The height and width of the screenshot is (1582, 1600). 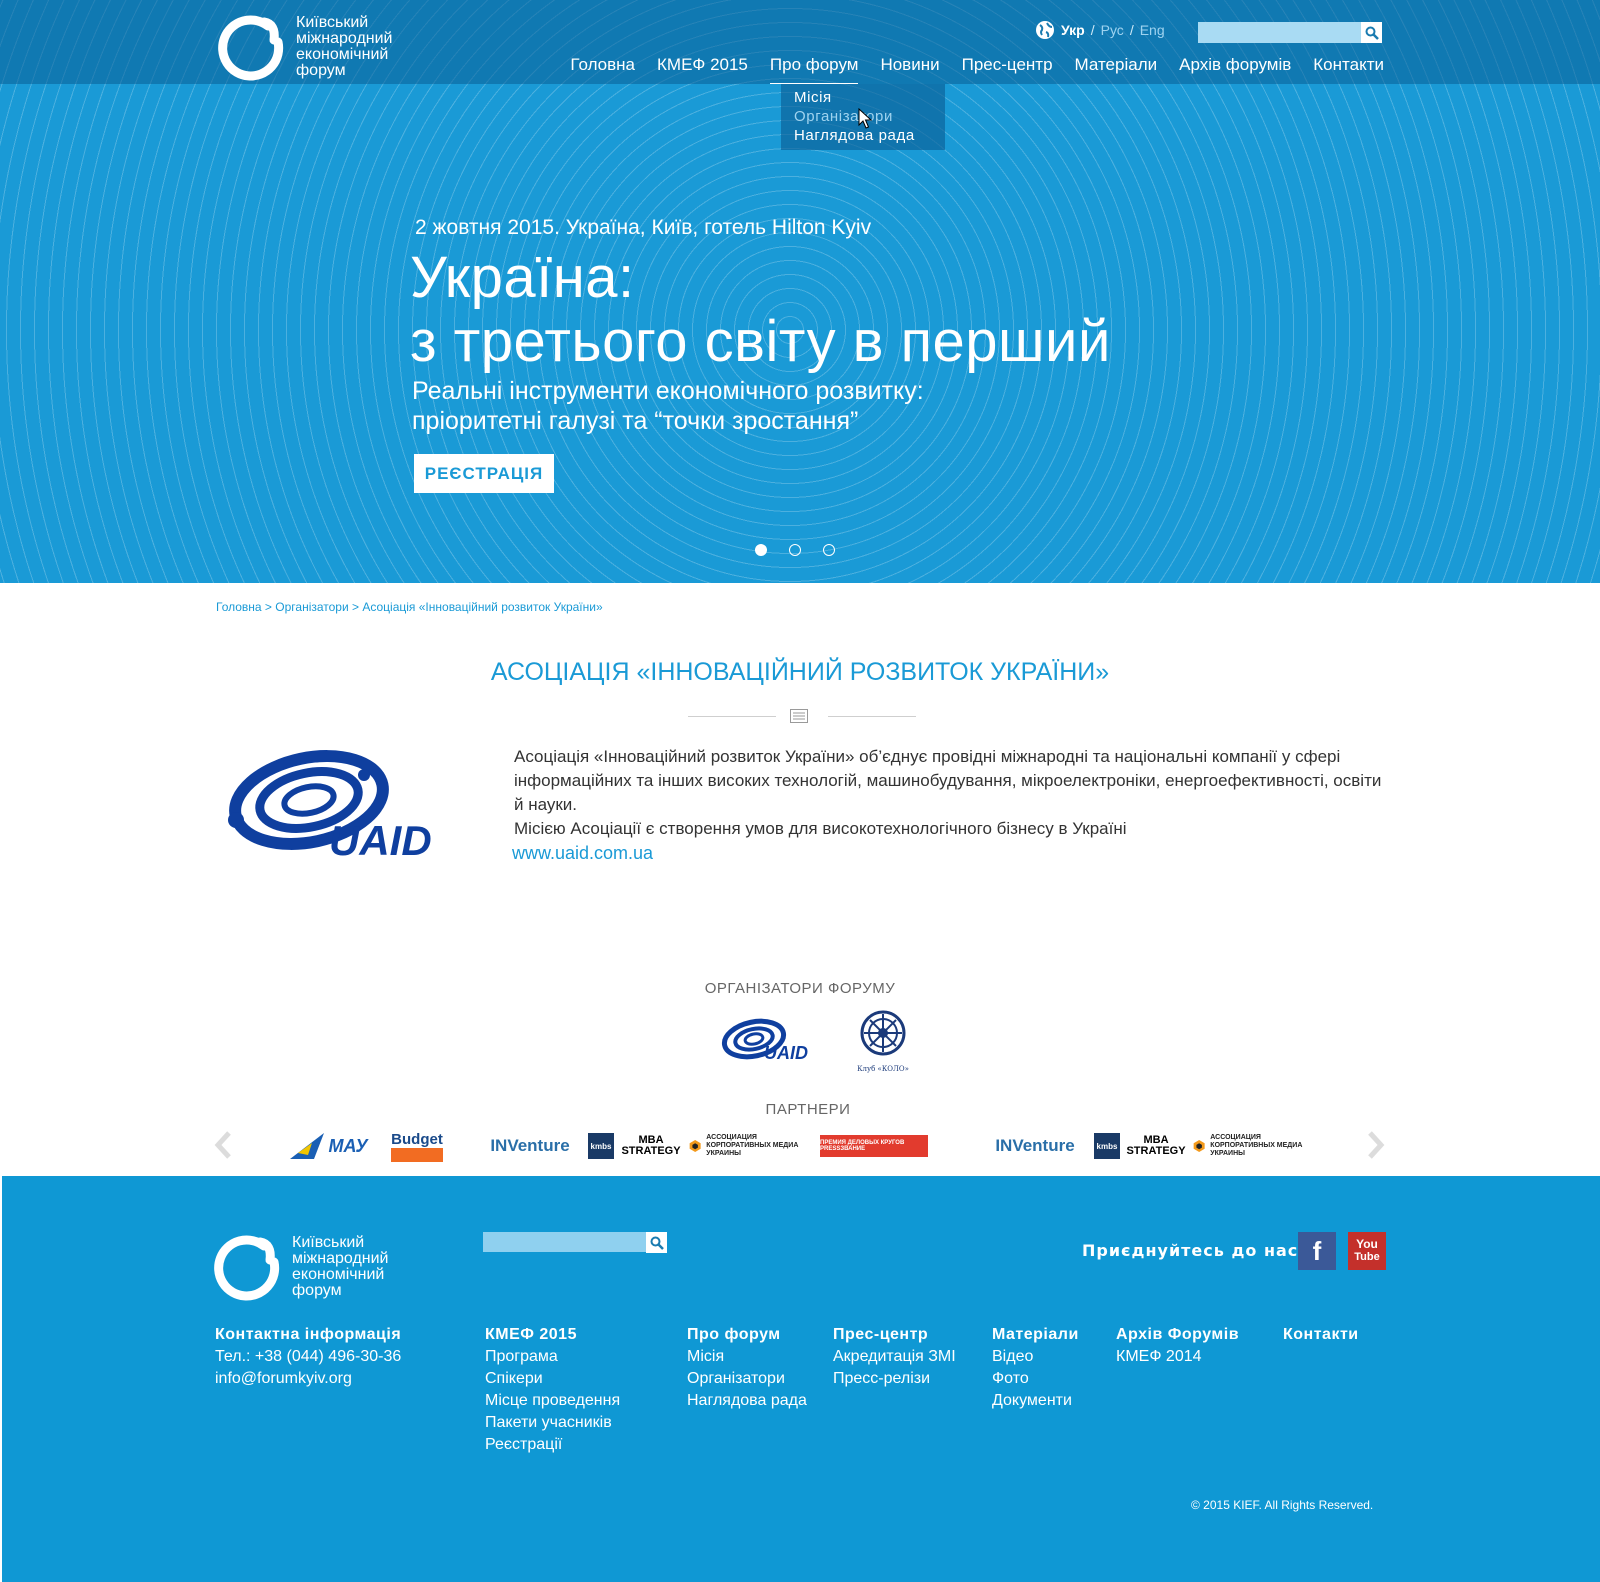 What do you see at coordinates (909, 65) in the screenshot?
I see `nav-news: Новини` at bounding box center [909, 65].